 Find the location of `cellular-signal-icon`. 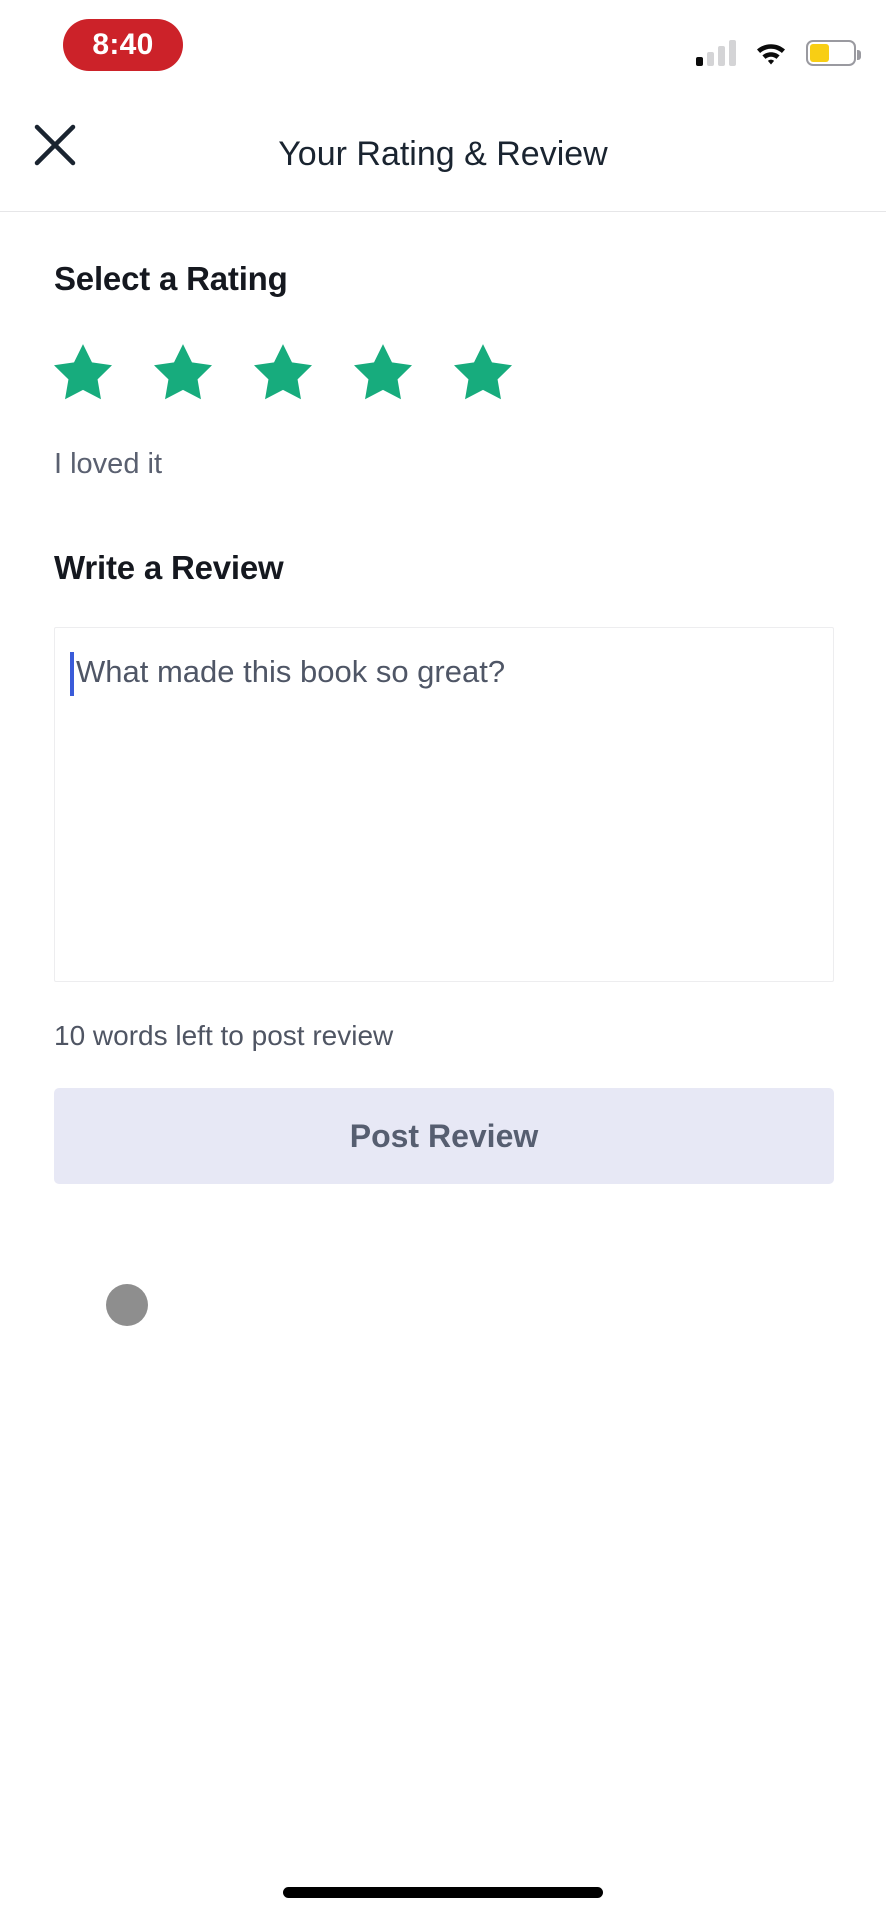

cellular-signal-icon is located at coordinates (716, 53).